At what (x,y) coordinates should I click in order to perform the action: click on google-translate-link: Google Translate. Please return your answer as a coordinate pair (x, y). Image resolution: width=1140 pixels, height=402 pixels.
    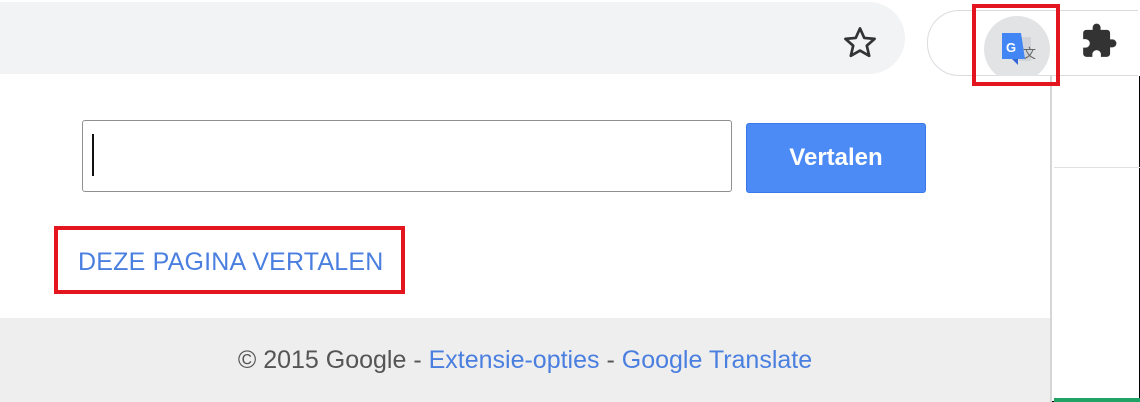
    Looking at the image, I should click on (717, 360).